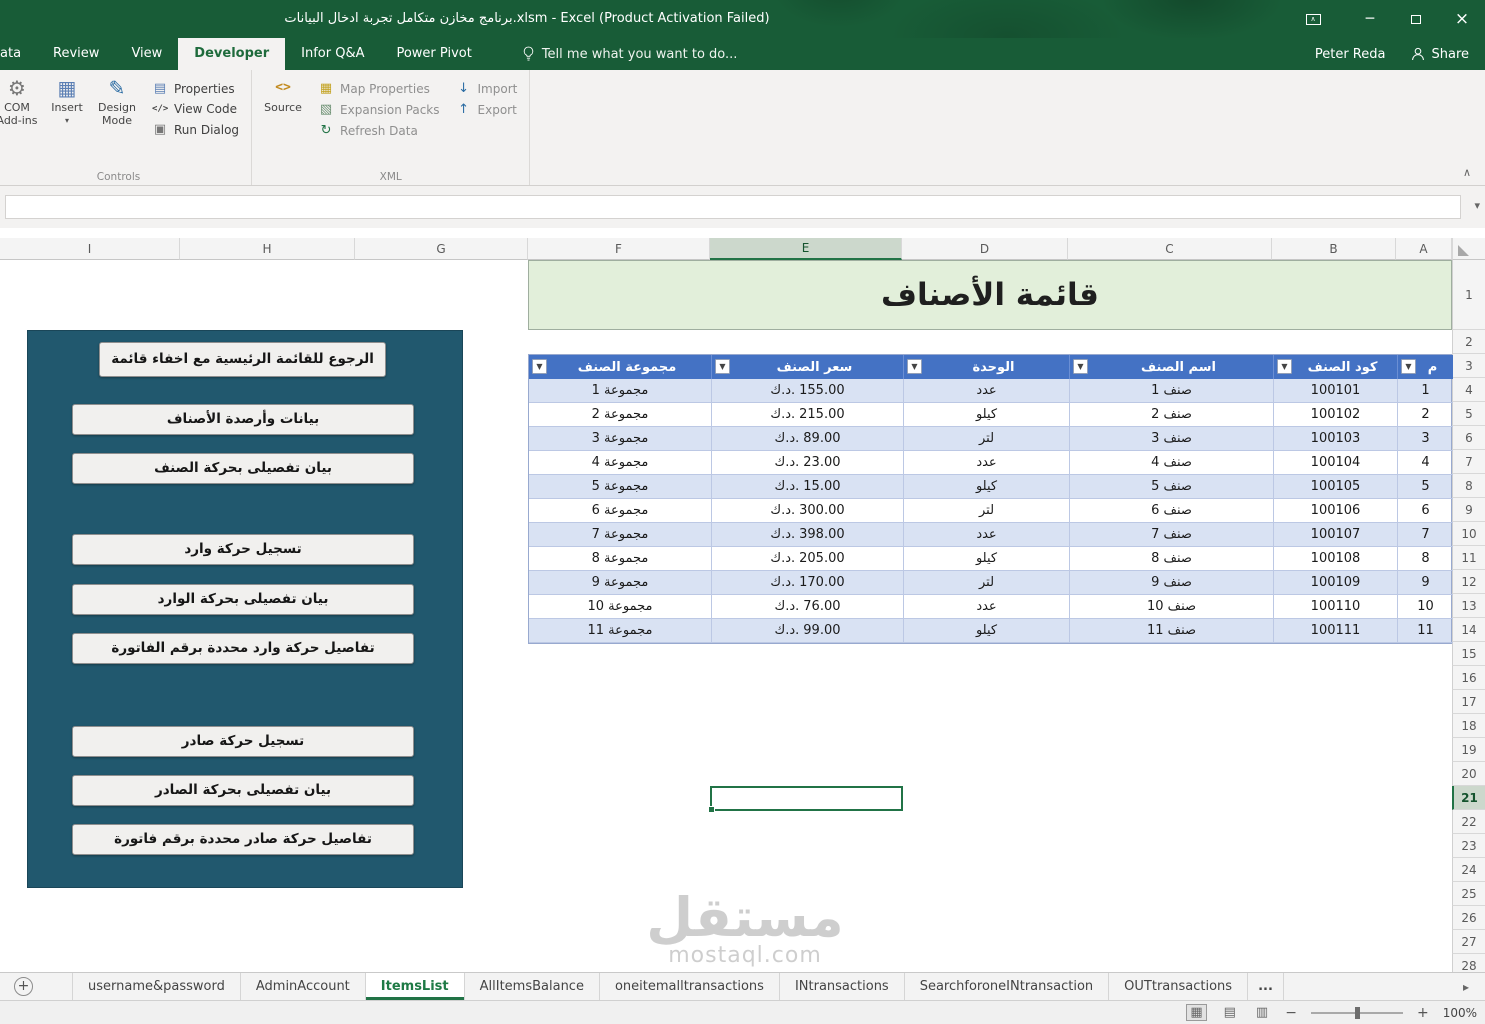 This screenshot has height=1024, width=1485. I want to click on row-header-19: 19, so click(1468, 750).